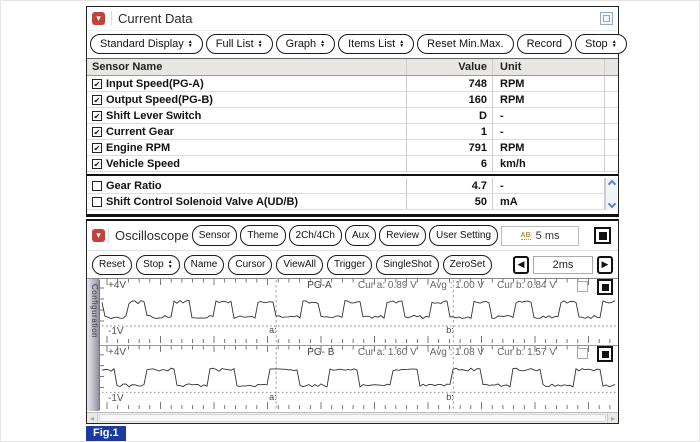 The width and height of the screenshot is (700, 442). Describe the element at coordinates (387, 352) in the screenshot. I see `cursor-a-readout: Cur a: 1.60 V` at that location.